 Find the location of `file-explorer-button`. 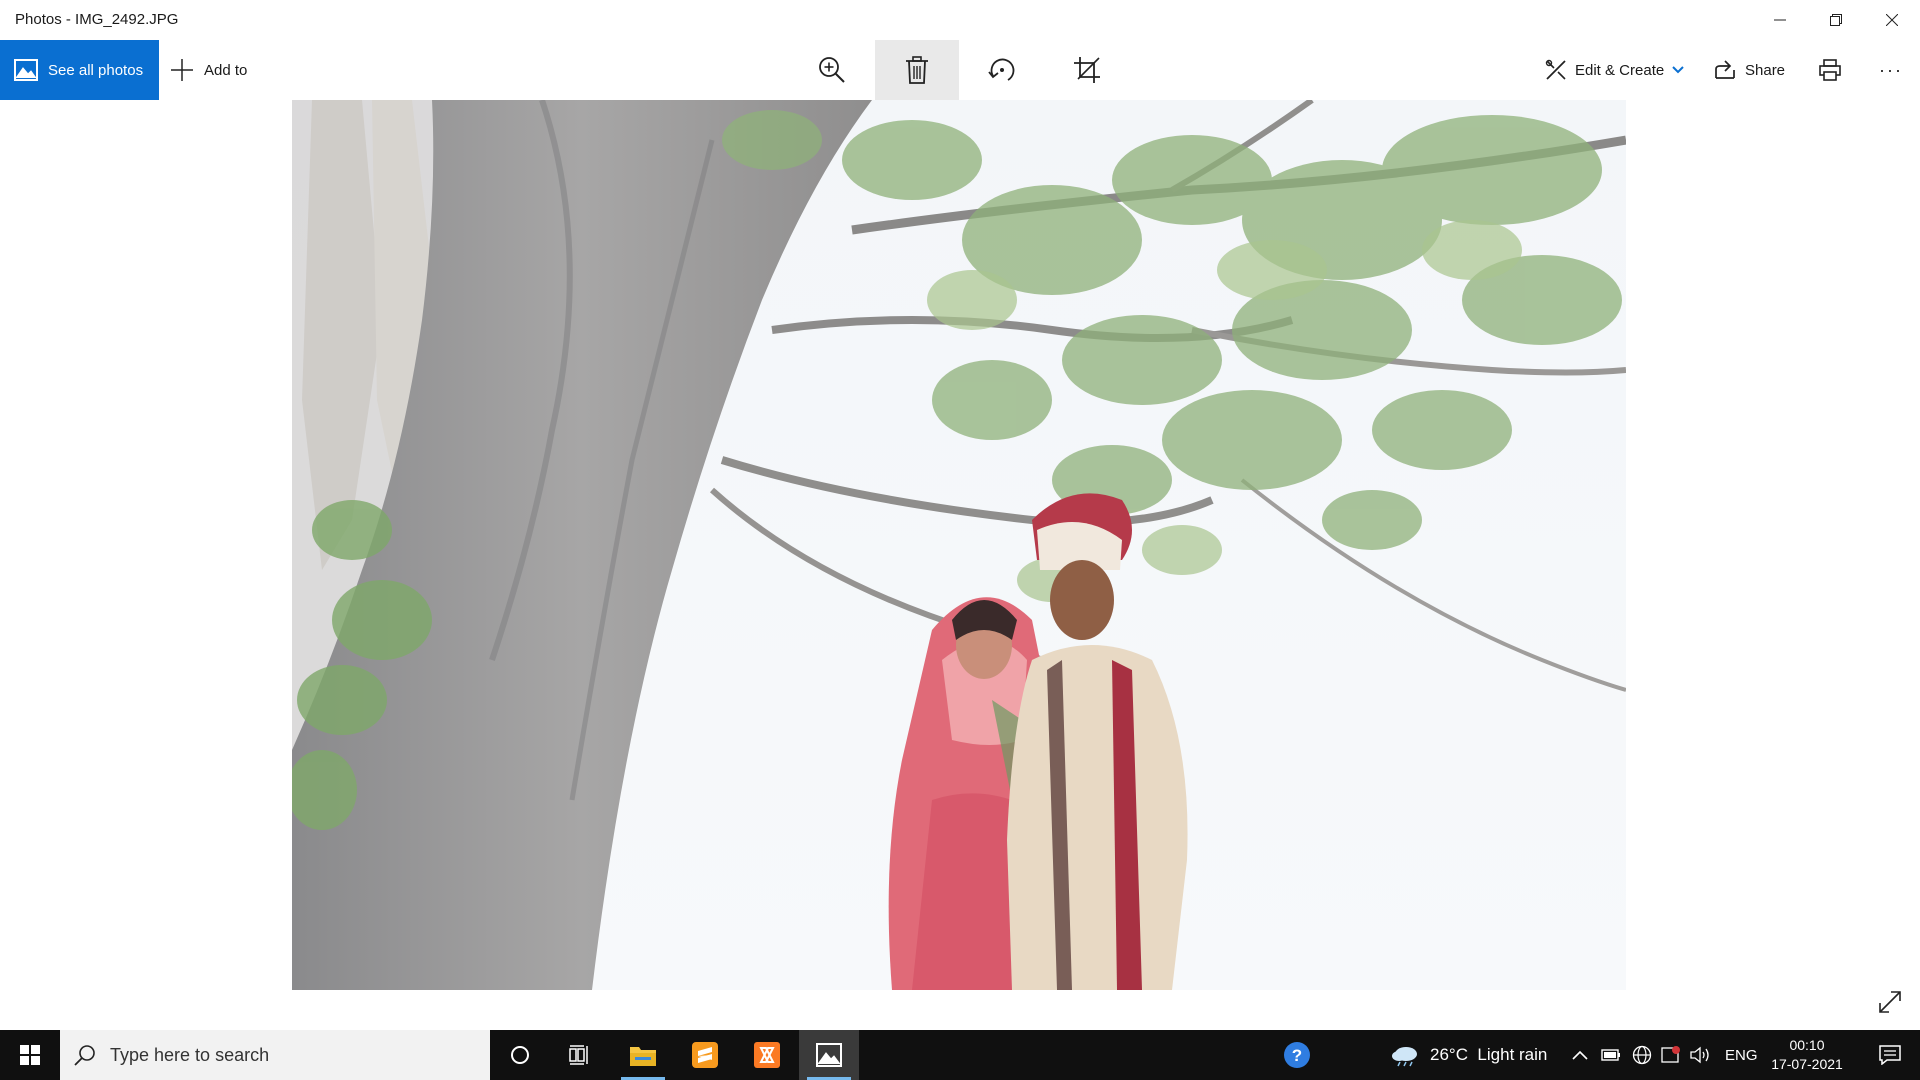

file-explorer-button is located at coordinates (643, 1055).